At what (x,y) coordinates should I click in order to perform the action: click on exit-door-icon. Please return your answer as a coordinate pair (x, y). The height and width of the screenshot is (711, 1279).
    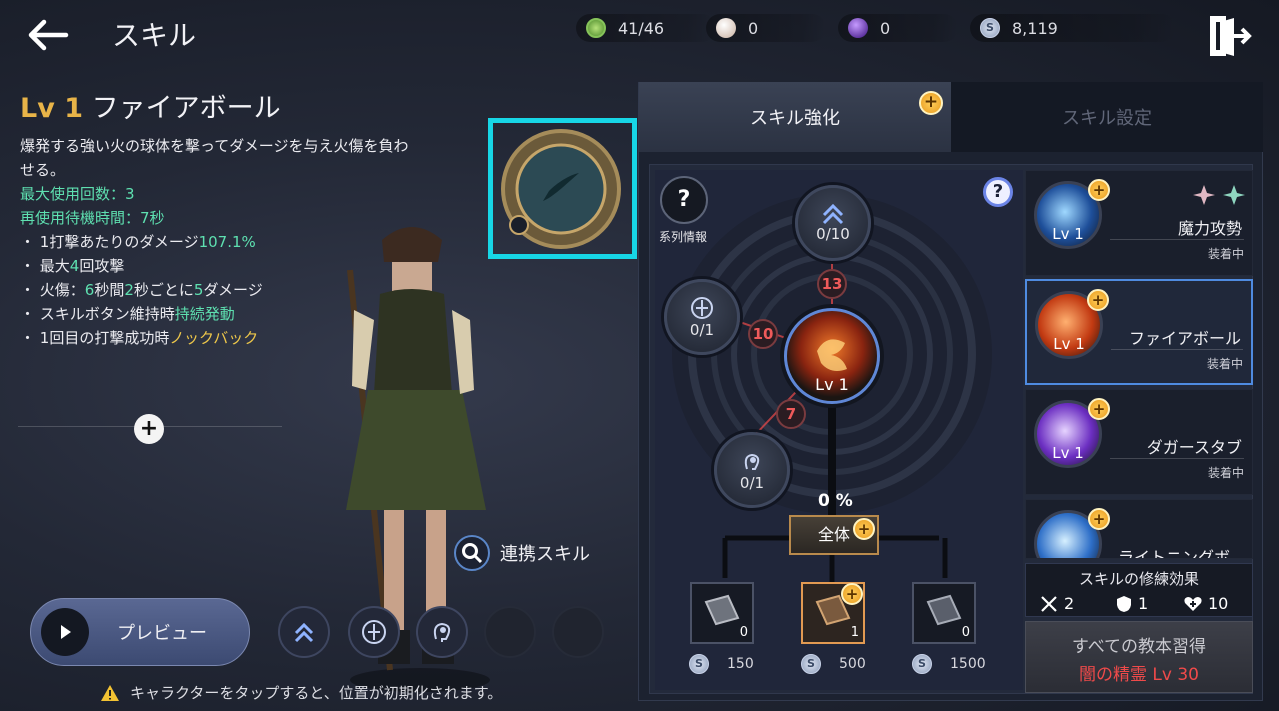
    Looking at the image, I should click on (1229, 36).